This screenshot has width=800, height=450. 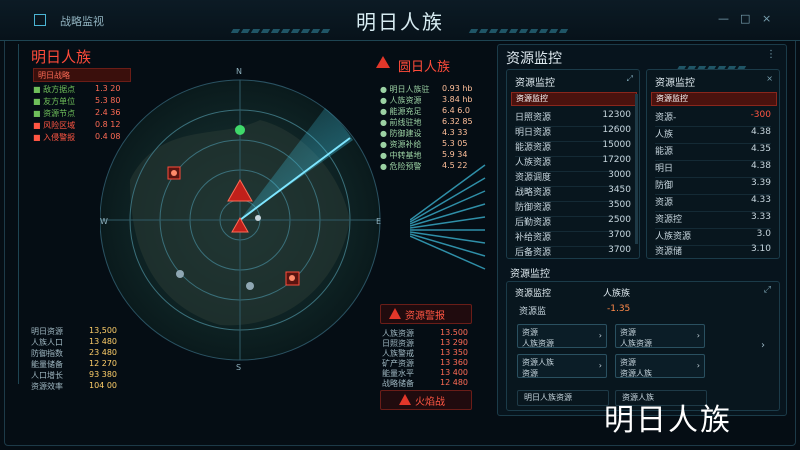 I want to click on north-marker: N, so click(x=239, y=71).